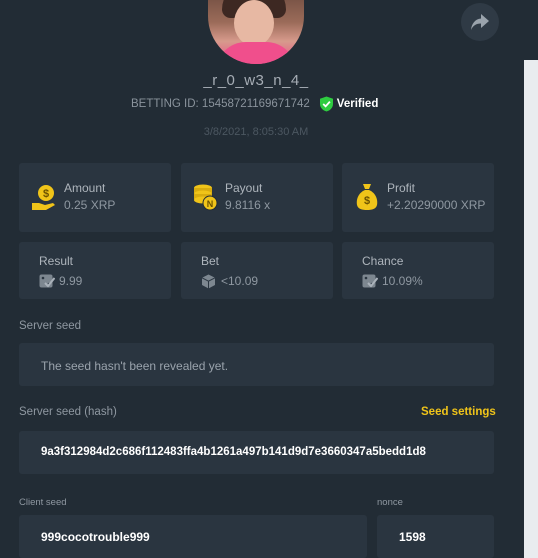 This screenshot has width=538, height=558. I want to click on profit-card: $ Profit +2.20290000 XRP, so click(418, 197).